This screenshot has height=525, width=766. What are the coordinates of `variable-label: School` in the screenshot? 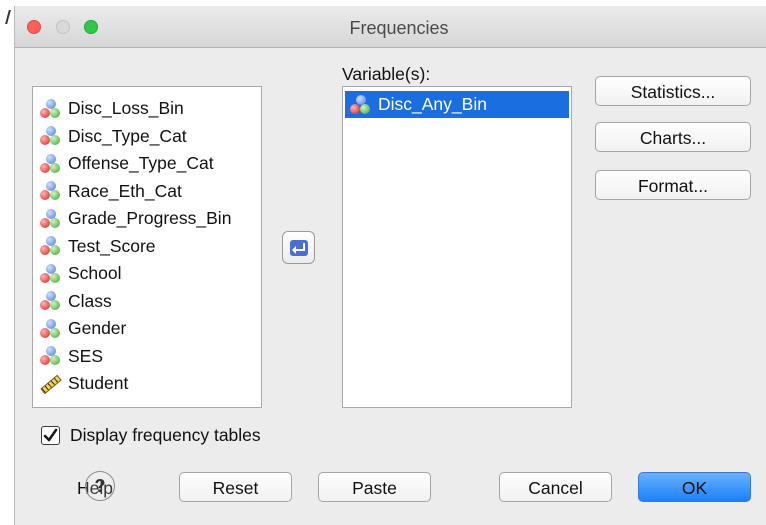 It's located at (95, 273).